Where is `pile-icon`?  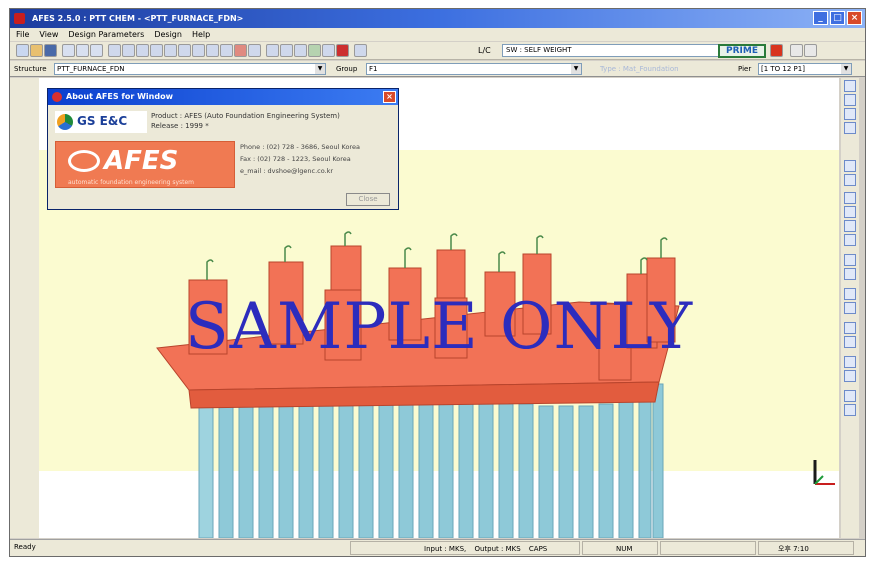
pile-icon is located at coordinates (156, 50).